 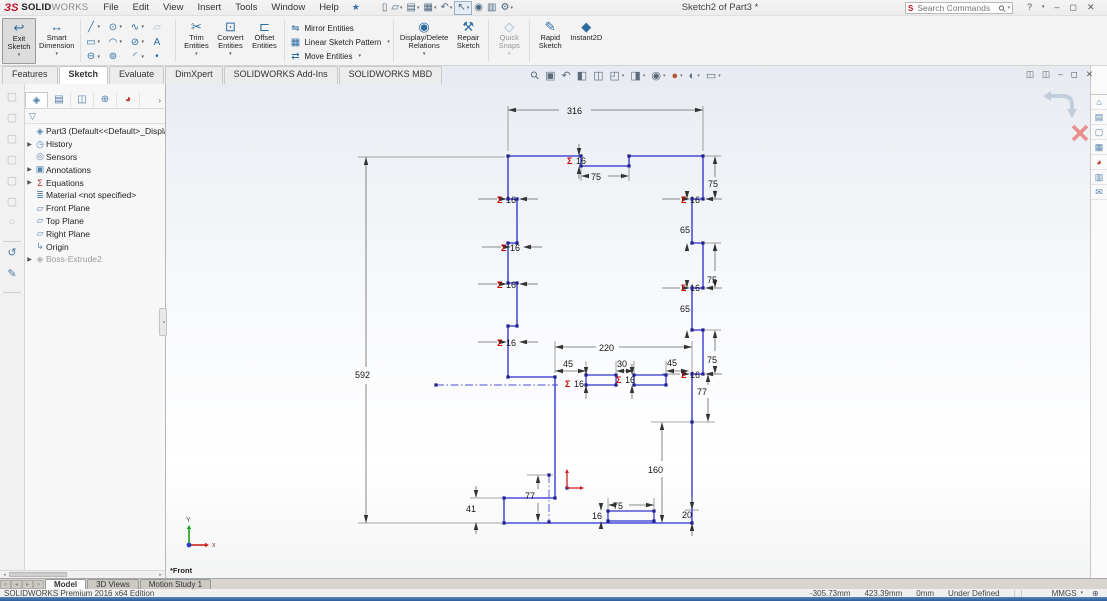 I want to click on ellipse-button: ⊘ ▾, so click(x=139, y=42).